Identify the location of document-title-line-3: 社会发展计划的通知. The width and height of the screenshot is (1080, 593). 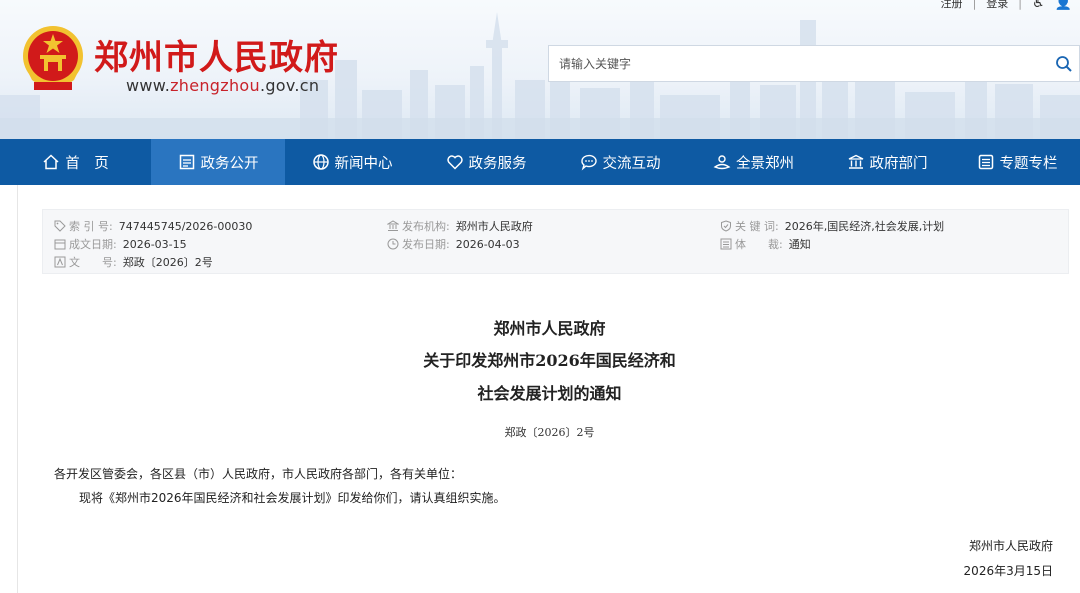
(549, 393).